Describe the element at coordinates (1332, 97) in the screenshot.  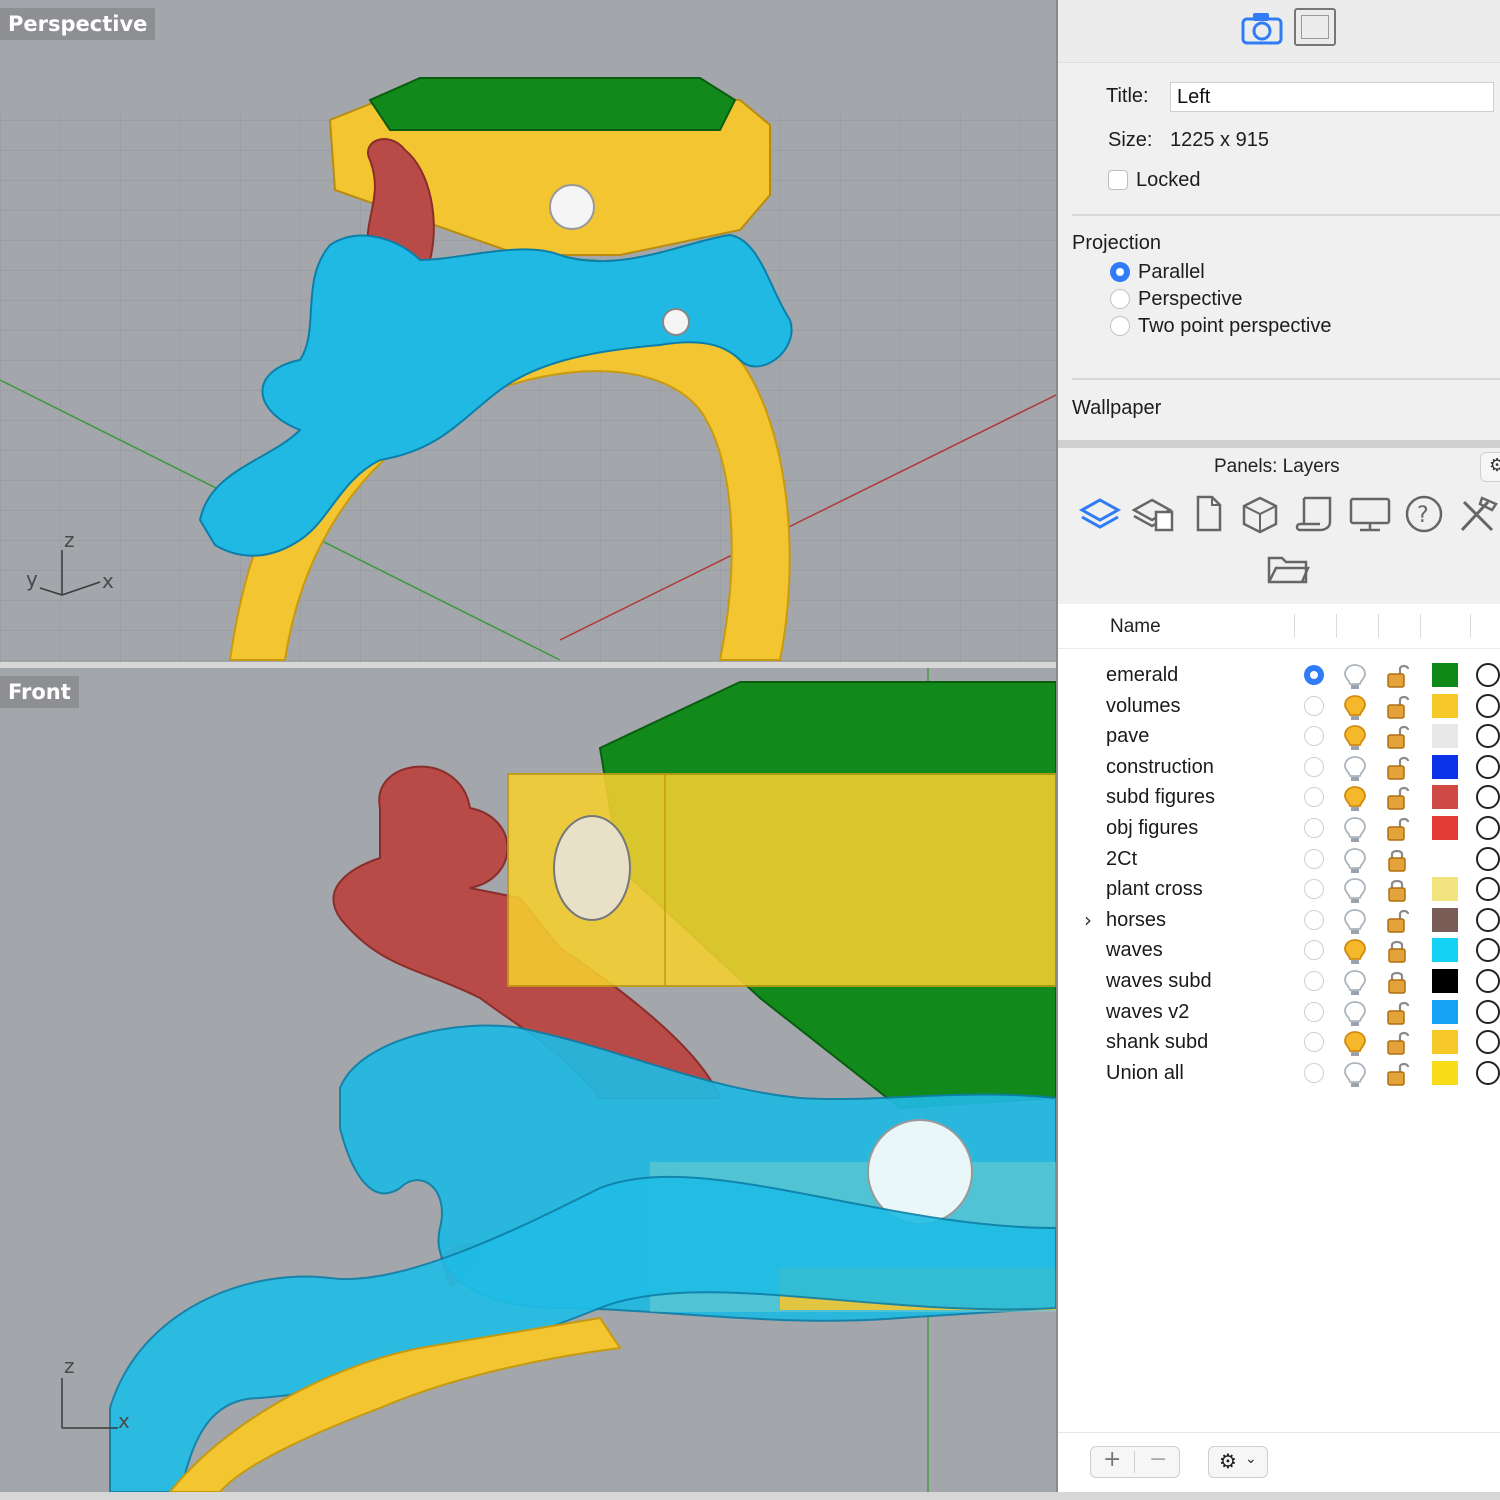
I see `title-input: Left` at that location.